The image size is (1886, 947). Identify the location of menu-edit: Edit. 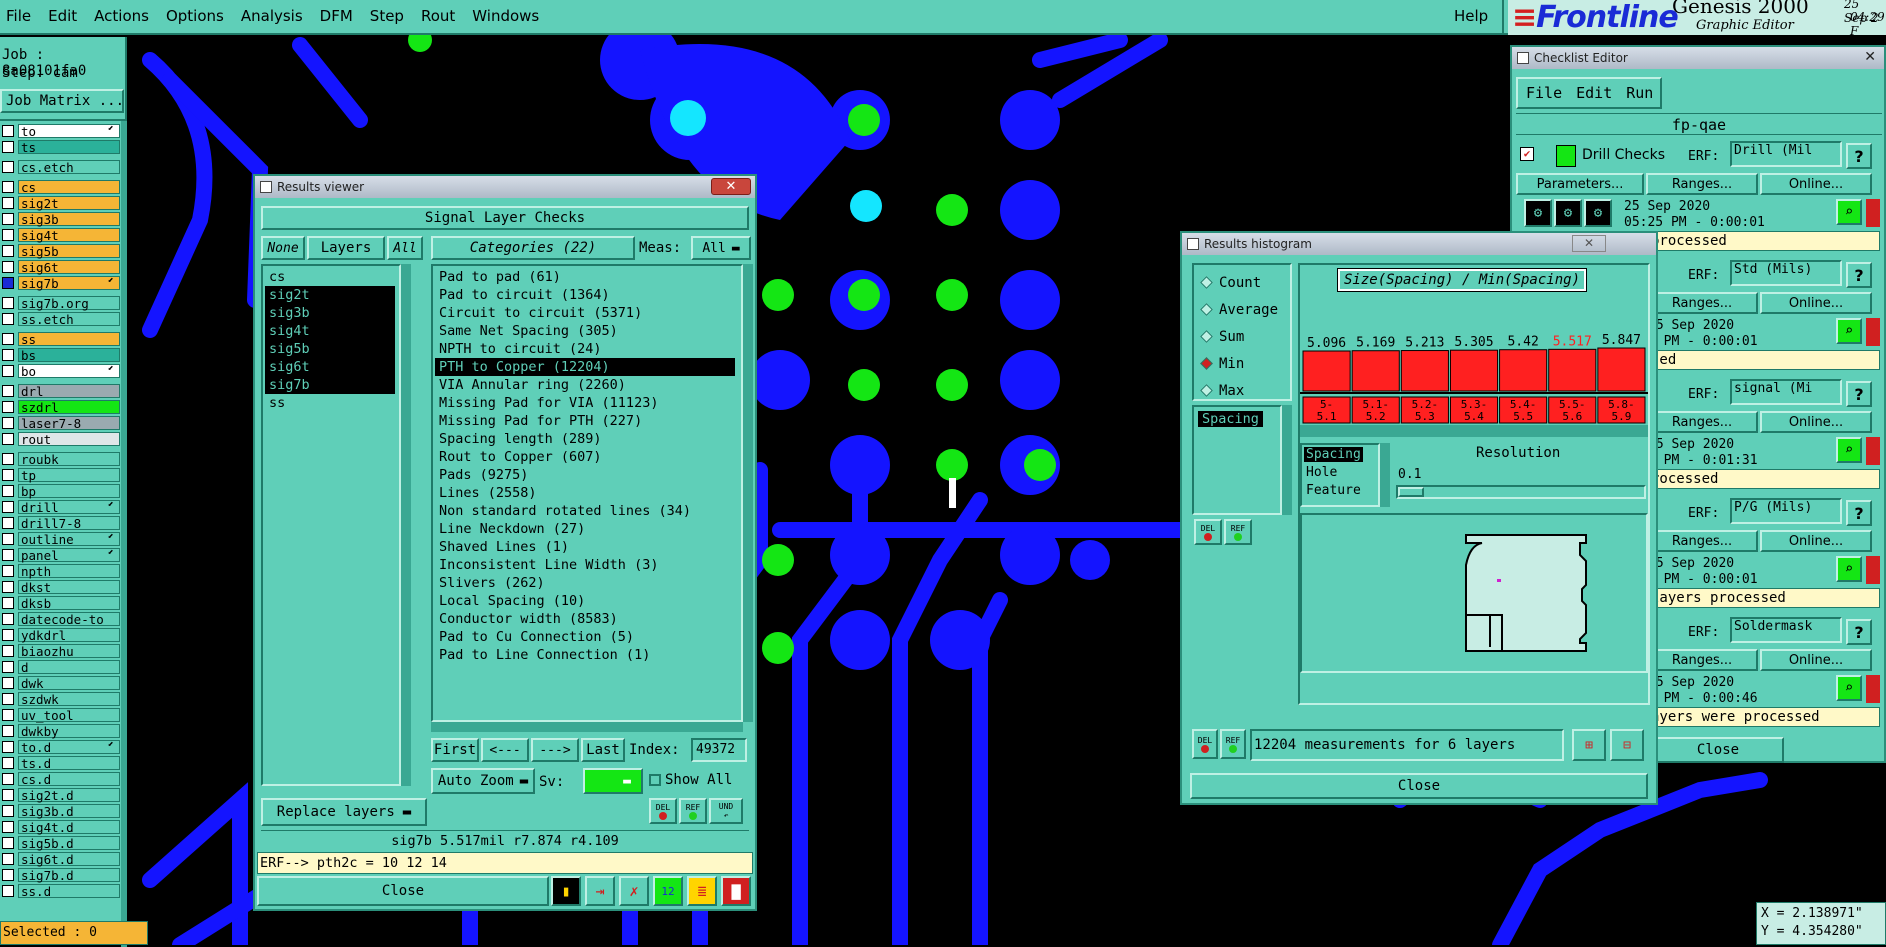
(62, 16).